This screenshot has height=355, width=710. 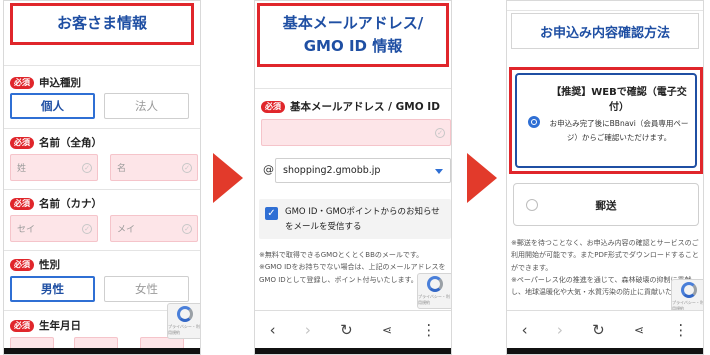 What do you see at coordinates (619, 130) in the screenshot?
I see `option-web-desc: お申込み完了後にBBnavi（会員専用ページ）からご確認いただけます。` at bounding box center [619, 130].